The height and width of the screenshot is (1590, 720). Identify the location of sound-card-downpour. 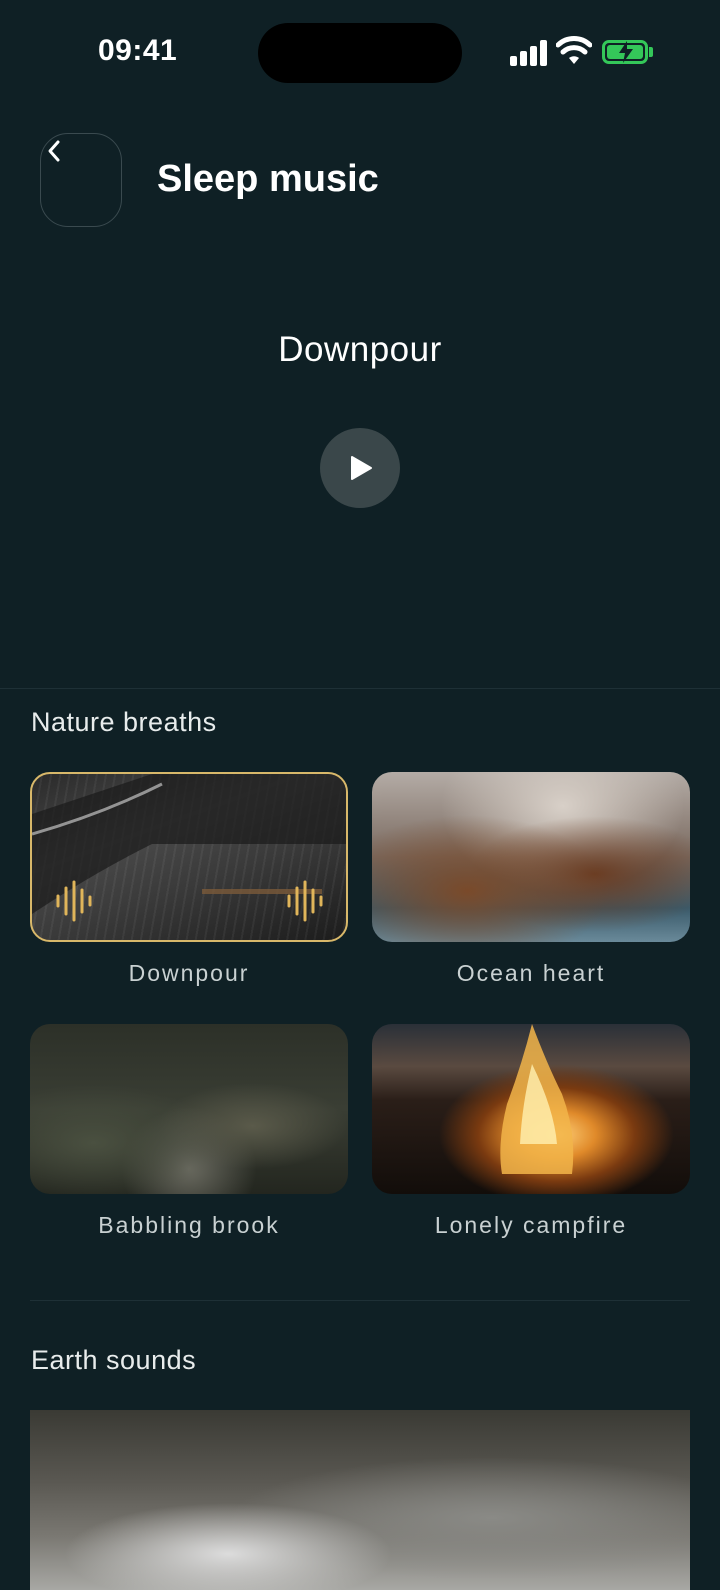
(189, 857).